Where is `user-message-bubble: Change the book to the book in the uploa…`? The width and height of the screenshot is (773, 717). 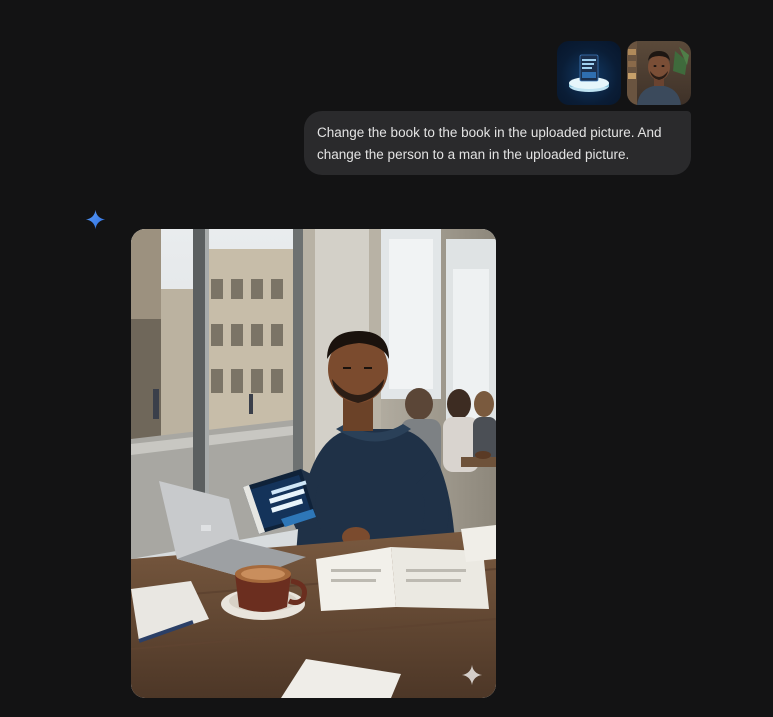 user-message-bubble: Change the book to the book in the uploa… is located at coordinates (497, 143).